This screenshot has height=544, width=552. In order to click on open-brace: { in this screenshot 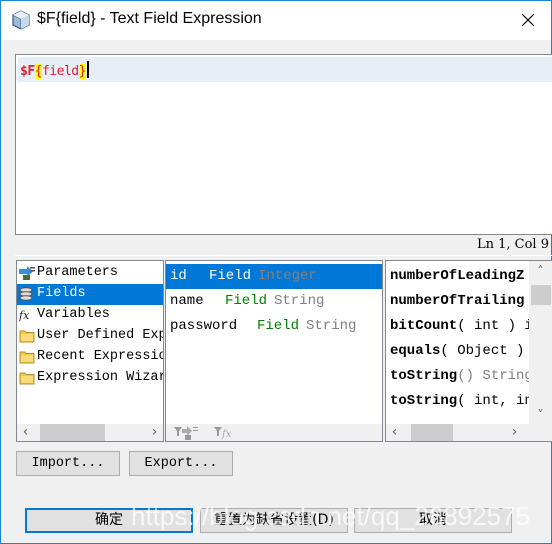, I will do `click(38, 71)`.